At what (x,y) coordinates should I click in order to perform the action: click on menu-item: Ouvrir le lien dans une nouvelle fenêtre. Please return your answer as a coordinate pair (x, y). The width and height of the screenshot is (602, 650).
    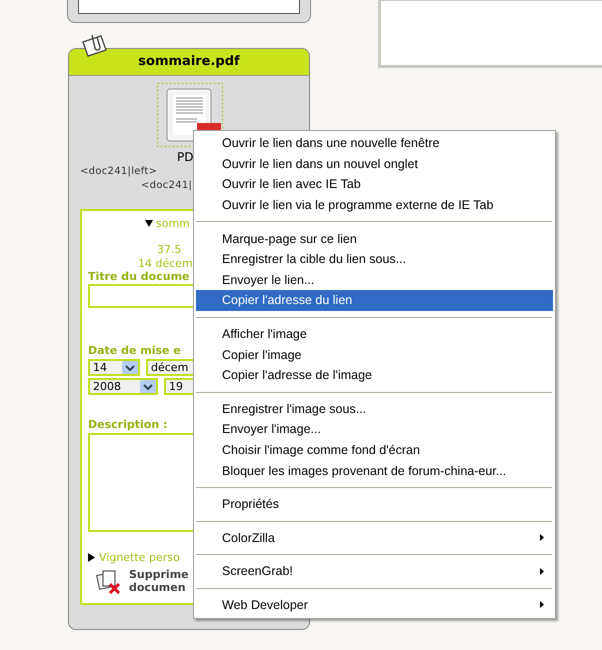
    Looking at the image, I should click on (374, 143).